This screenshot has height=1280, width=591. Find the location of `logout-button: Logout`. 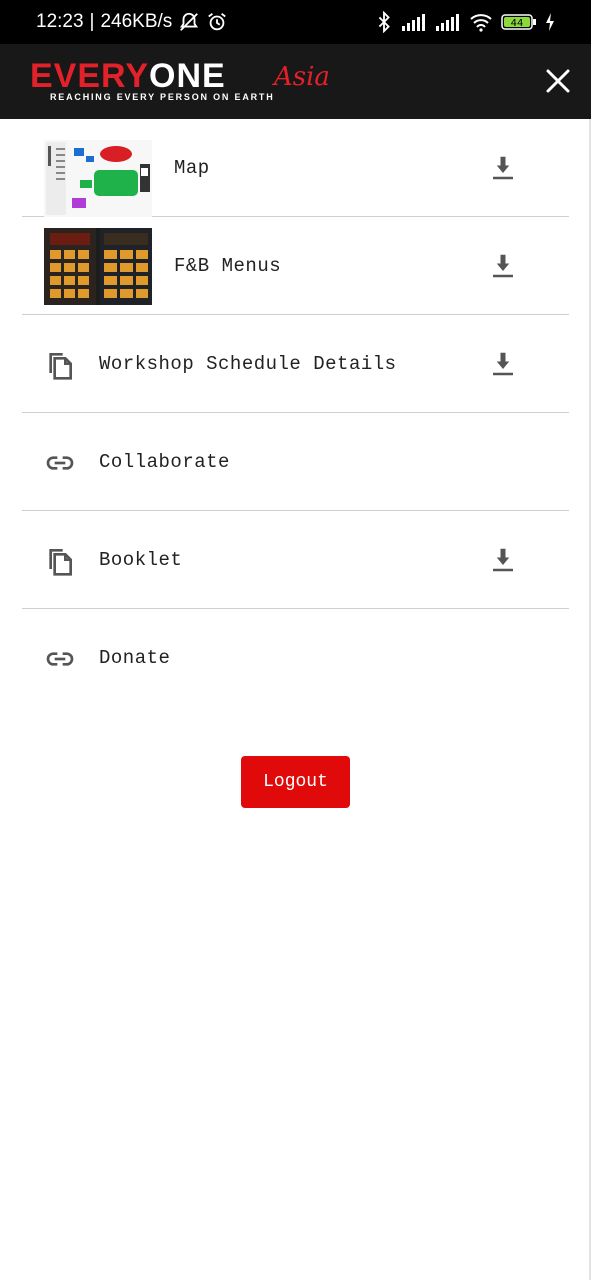

logout-button: Logout is located at coordinates (295, 782).